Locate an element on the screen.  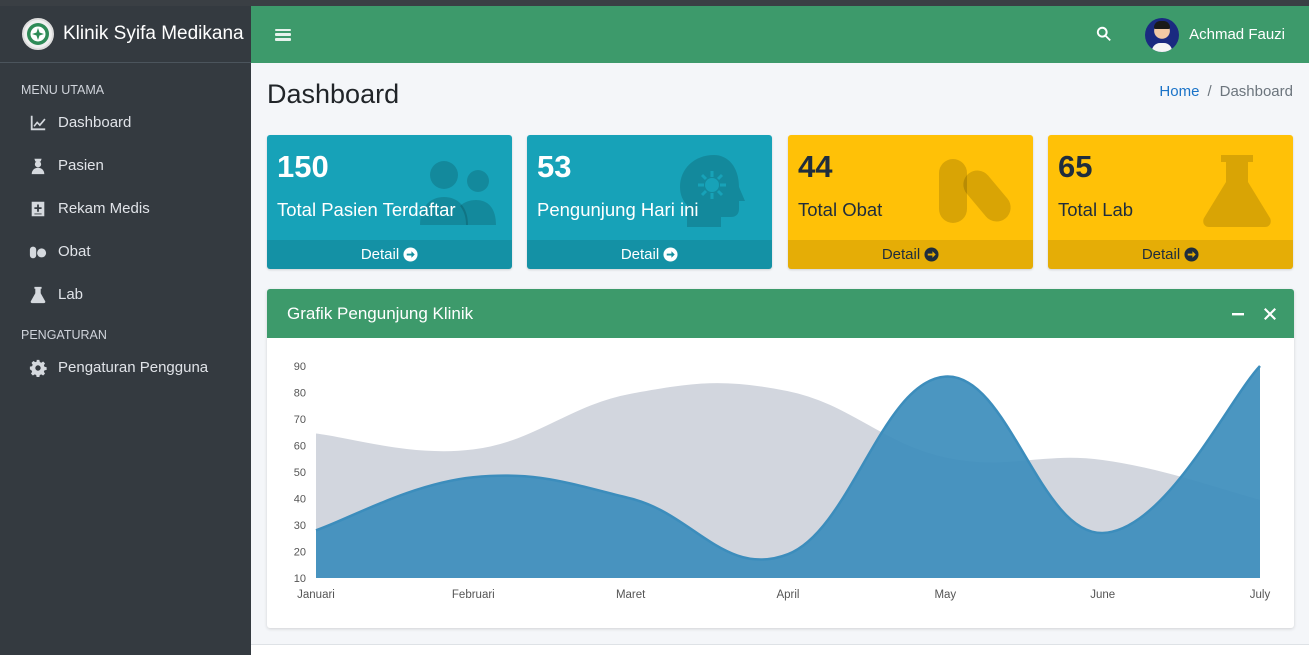
x-tick-label: May is located at coordinates (945, 595).